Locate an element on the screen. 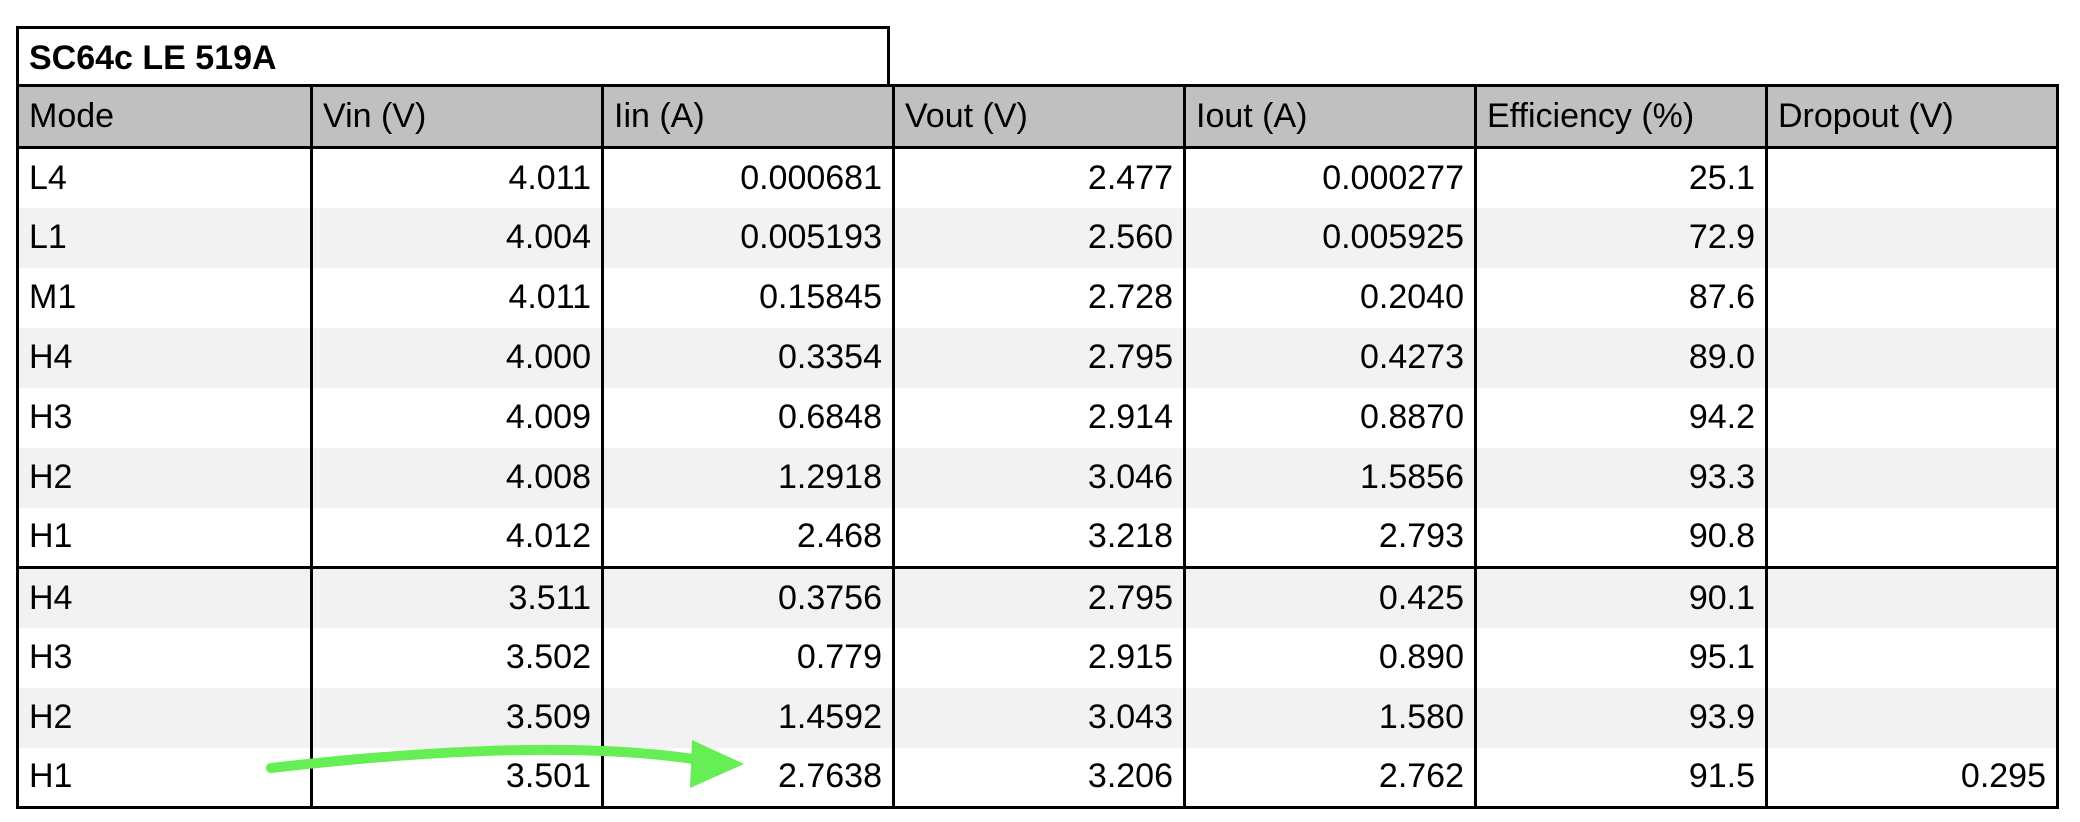 The width and height of the screenshot is (2080, 822). cell-efficiency: 90.8 is located at coordinates (1621, 537).